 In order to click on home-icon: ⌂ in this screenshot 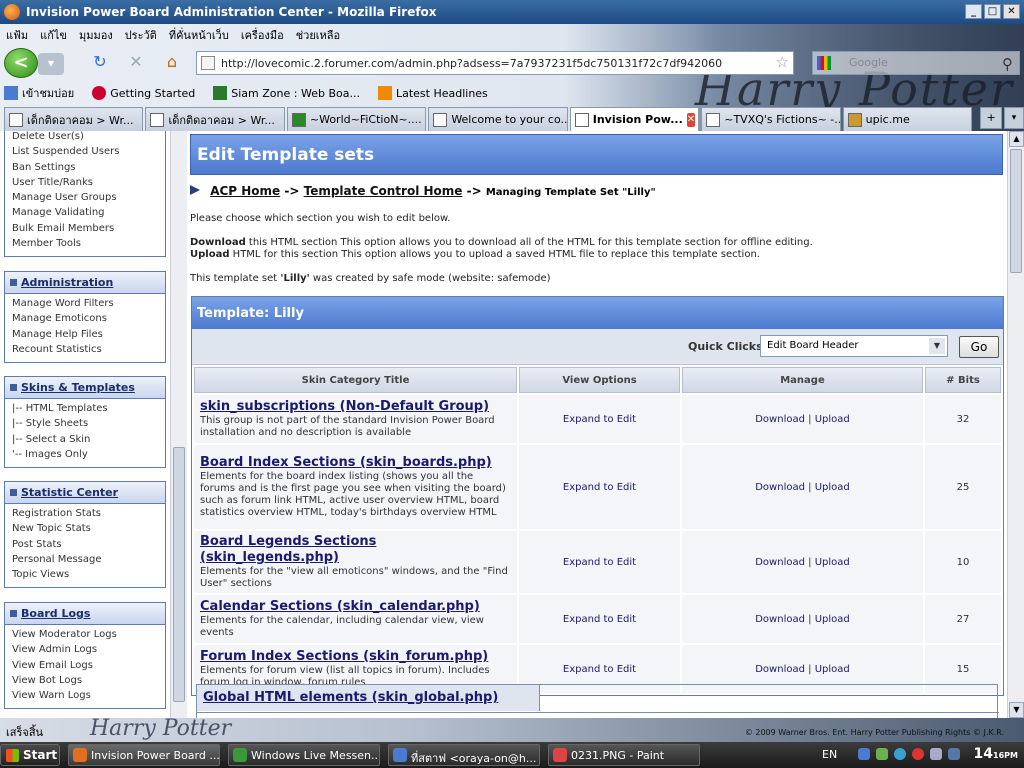, I will do `click(172, 62)`.